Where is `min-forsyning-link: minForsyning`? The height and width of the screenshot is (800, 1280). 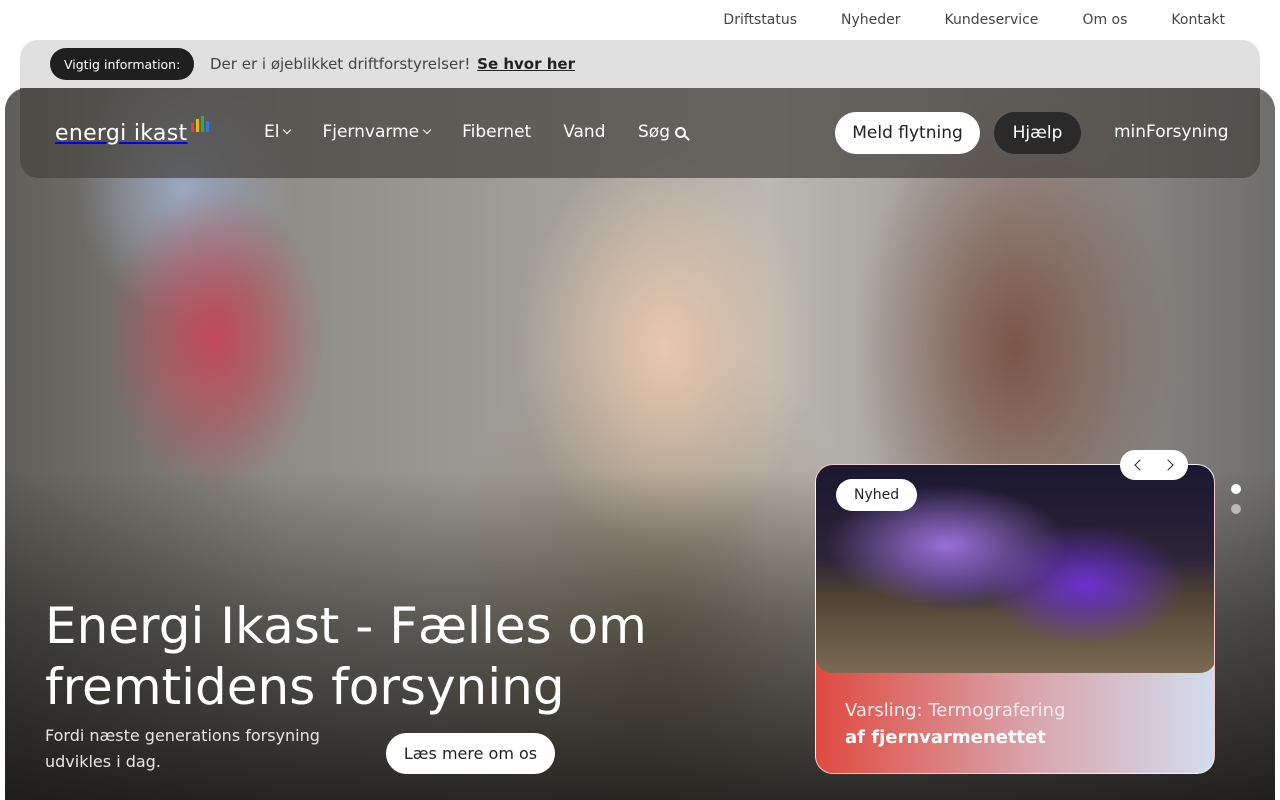
min-forsyning-link: minForsyning is located at coordinates (1171, 132).